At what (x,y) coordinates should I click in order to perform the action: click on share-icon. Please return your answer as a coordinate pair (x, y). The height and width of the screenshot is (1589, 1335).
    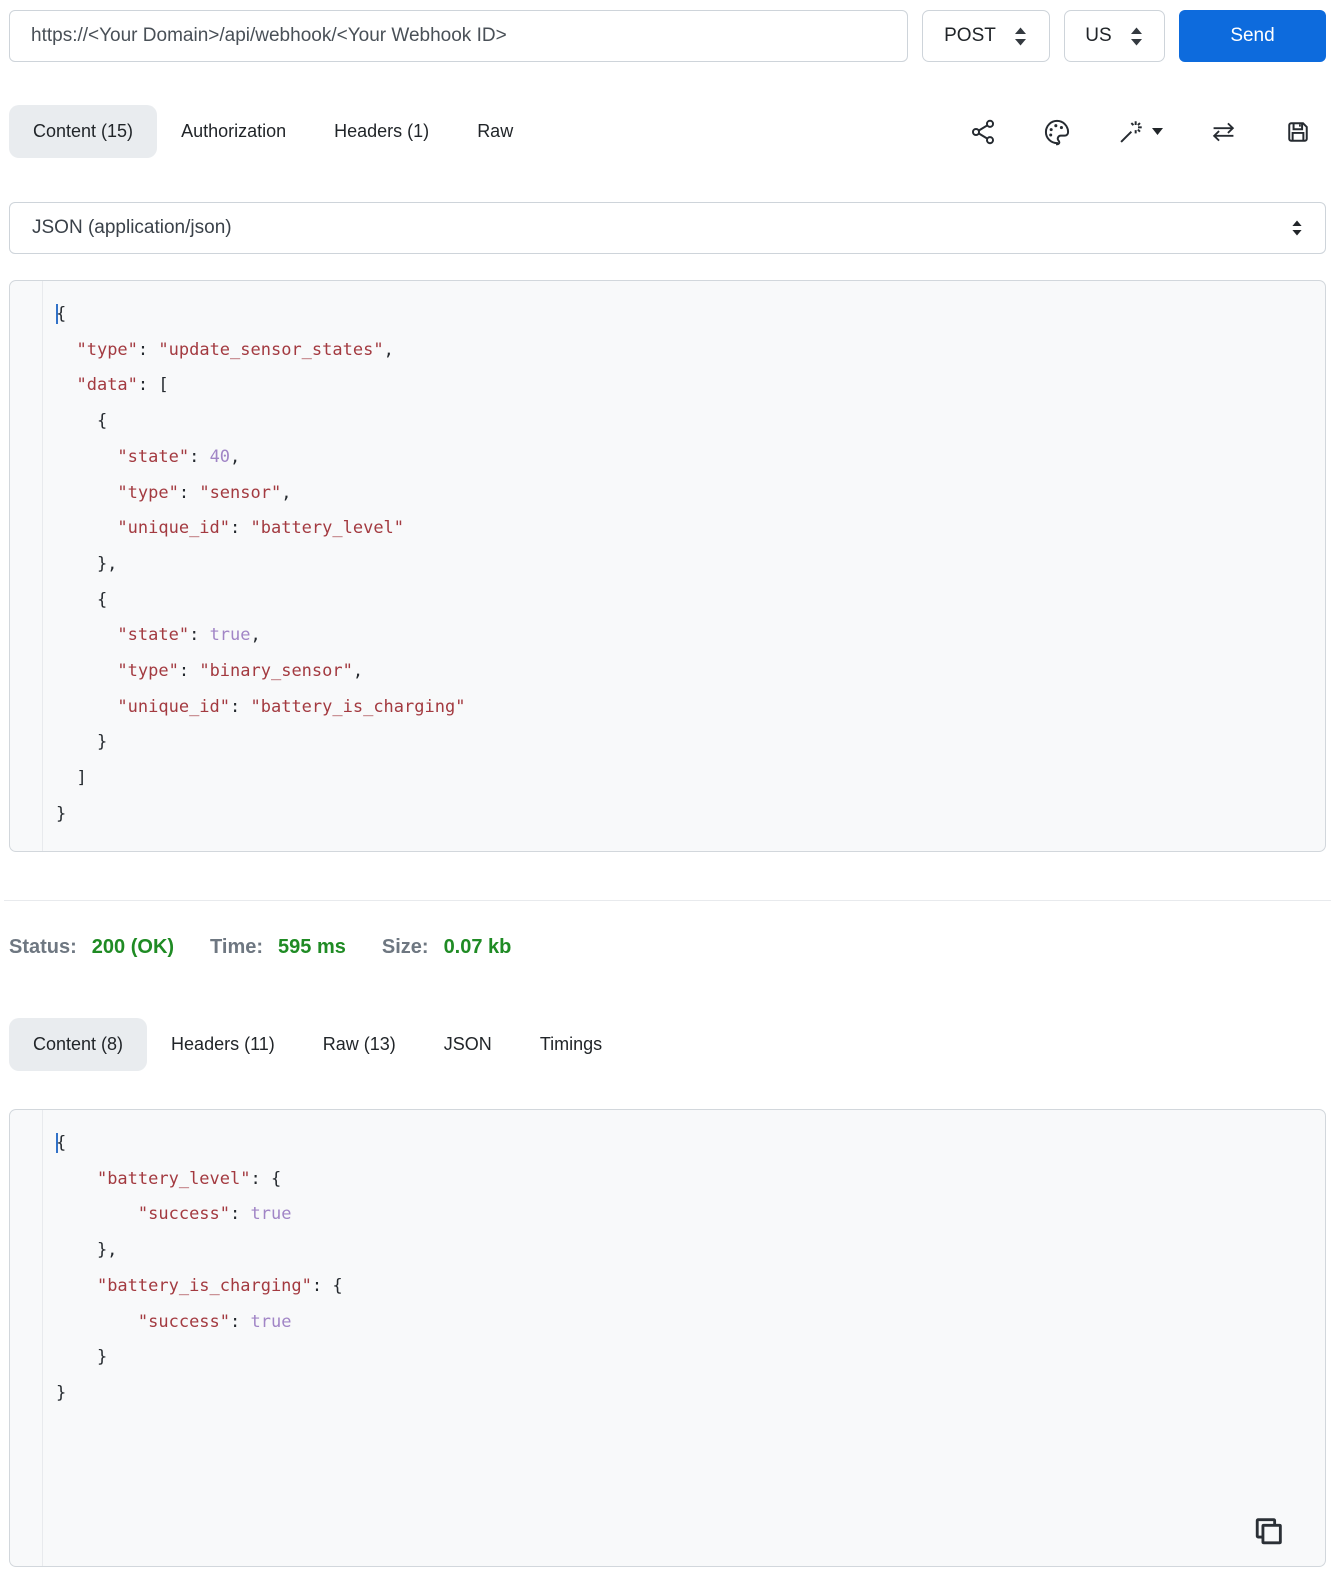
    Looking at the image, I should click on (983, 131).